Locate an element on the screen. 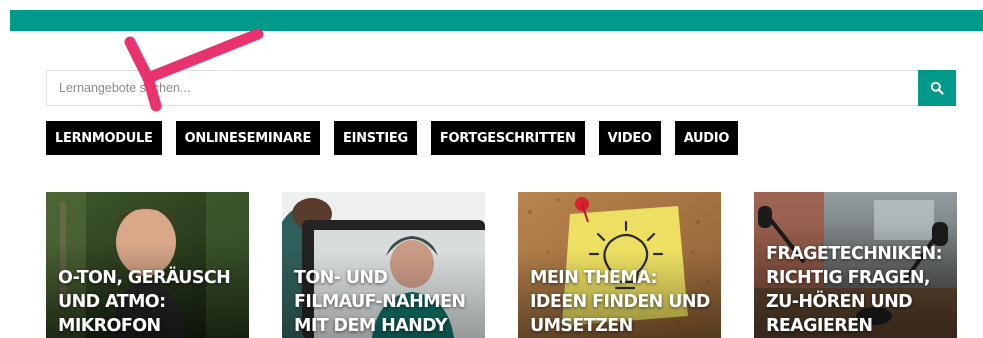 This screenshot has width=983, height=338. top-accent-bar is located at coordinates (496, 20).